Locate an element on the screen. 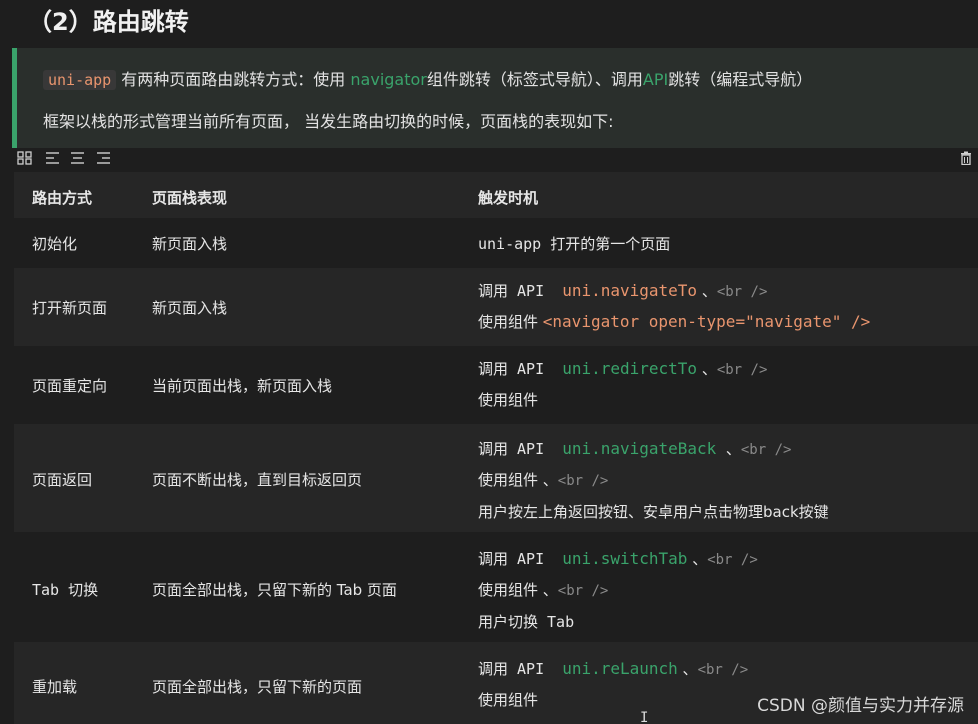 The width and height of the screenshot is (978, 724). trash-icon is located at coordinates (966, 158).